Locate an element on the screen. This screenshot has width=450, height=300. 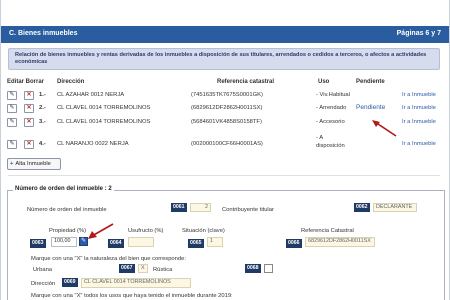
situacion-label: Situación (clave) is located at coordinates (203, 231).